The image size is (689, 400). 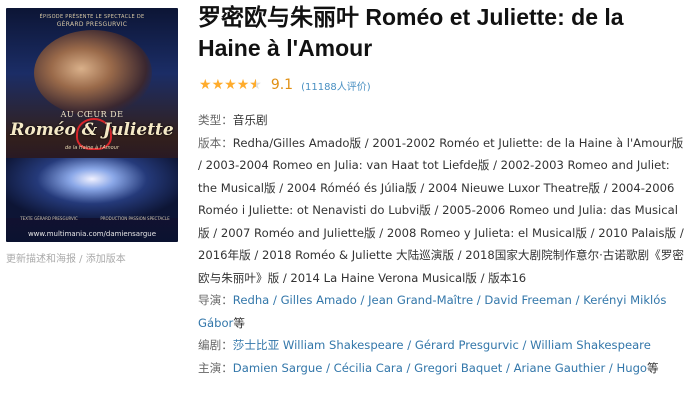 I want to click on rating-stars: ★★★★★, so click(x=230, y=85).